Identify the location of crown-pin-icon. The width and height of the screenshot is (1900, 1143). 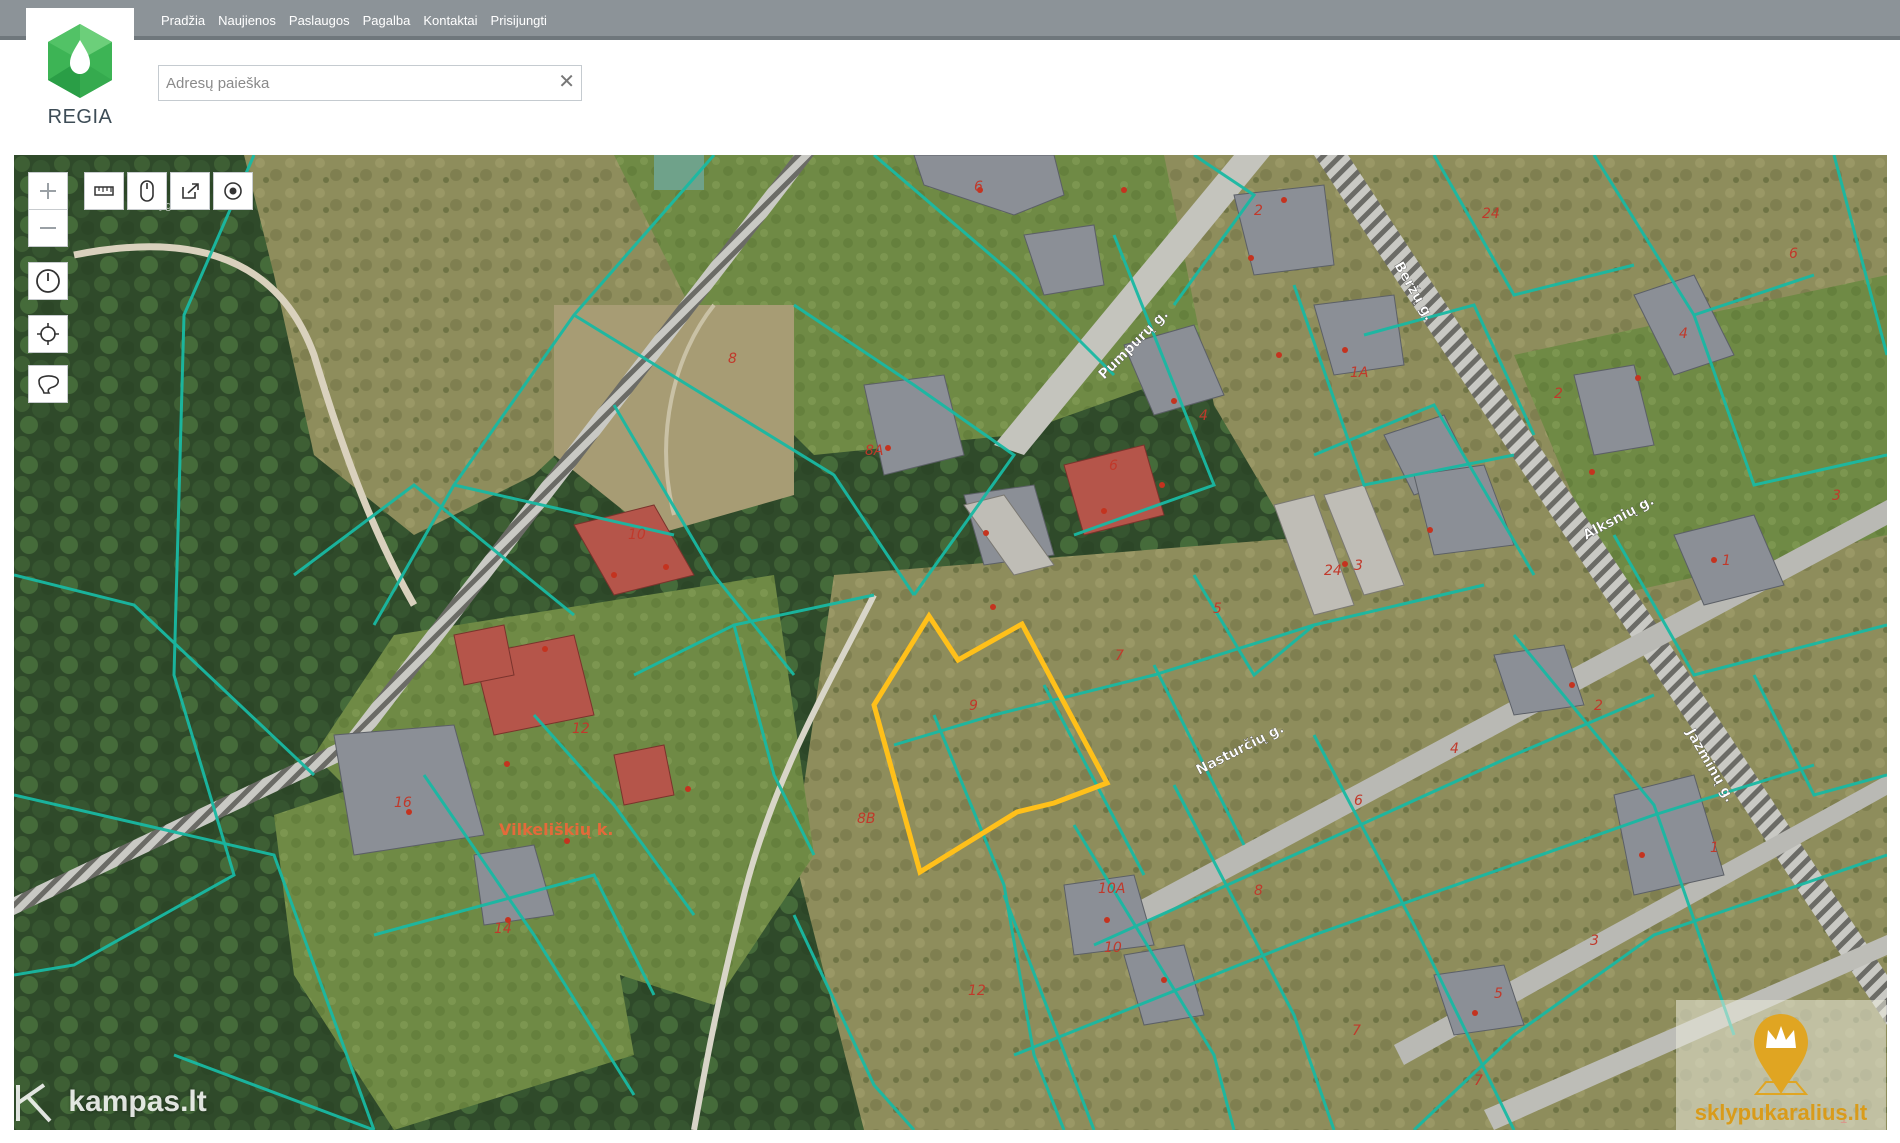
(1781, 1054).